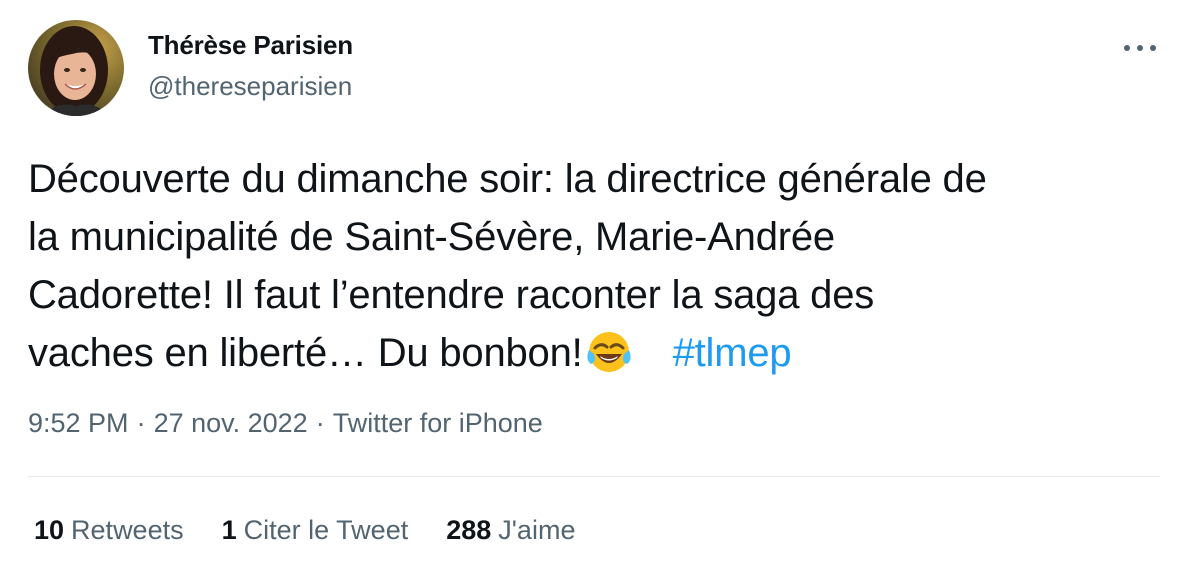 Image resolution: width=1200 pixels, height=580 pixels. I want to click on quotes-count: 1, so click(229, 530).